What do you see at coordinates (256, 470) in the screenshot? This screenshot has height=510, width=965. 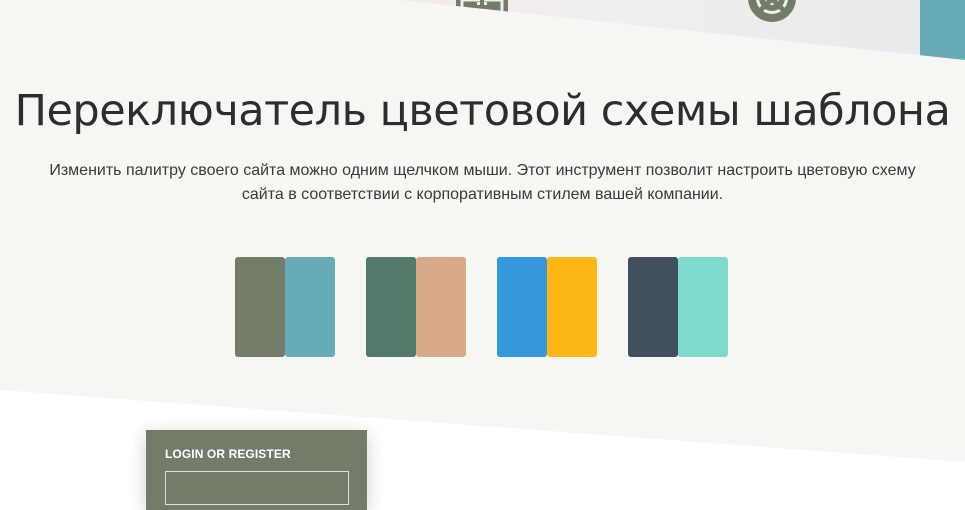 I see `login-panel: LOGIN OR REGISTER` at bounding box center [256, 470].